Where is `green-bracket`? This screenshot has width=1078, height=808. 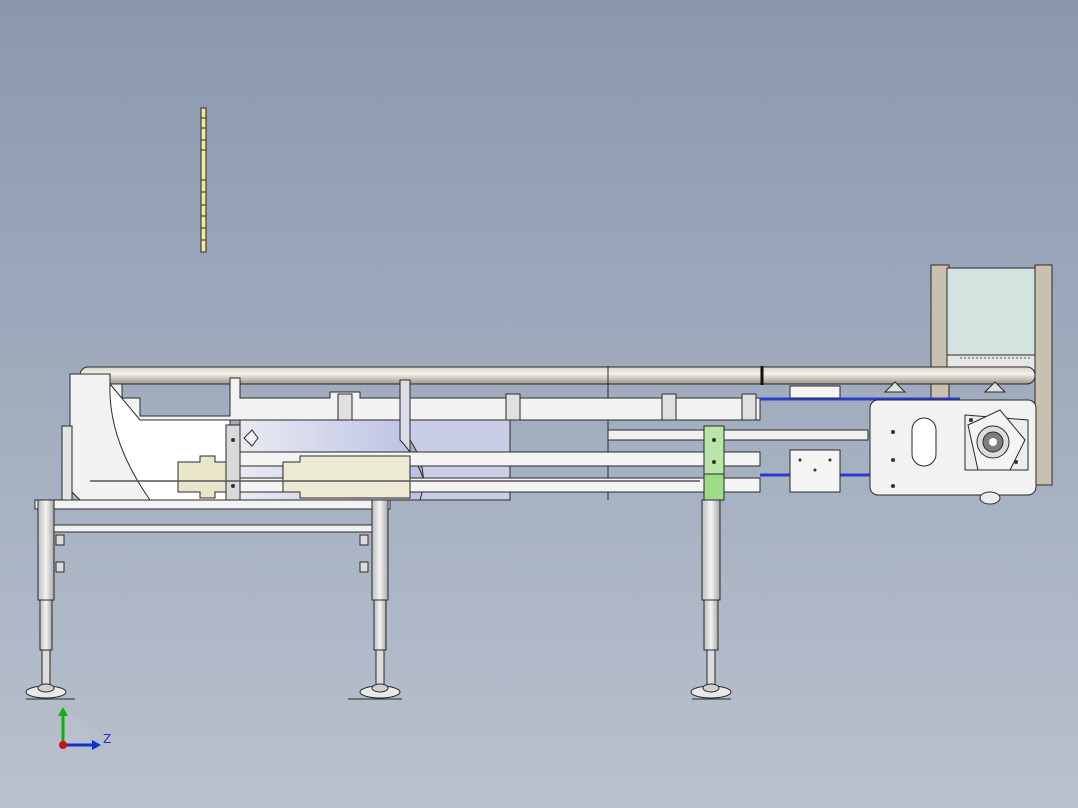 green-bracket is located at coordinates (714, 463).